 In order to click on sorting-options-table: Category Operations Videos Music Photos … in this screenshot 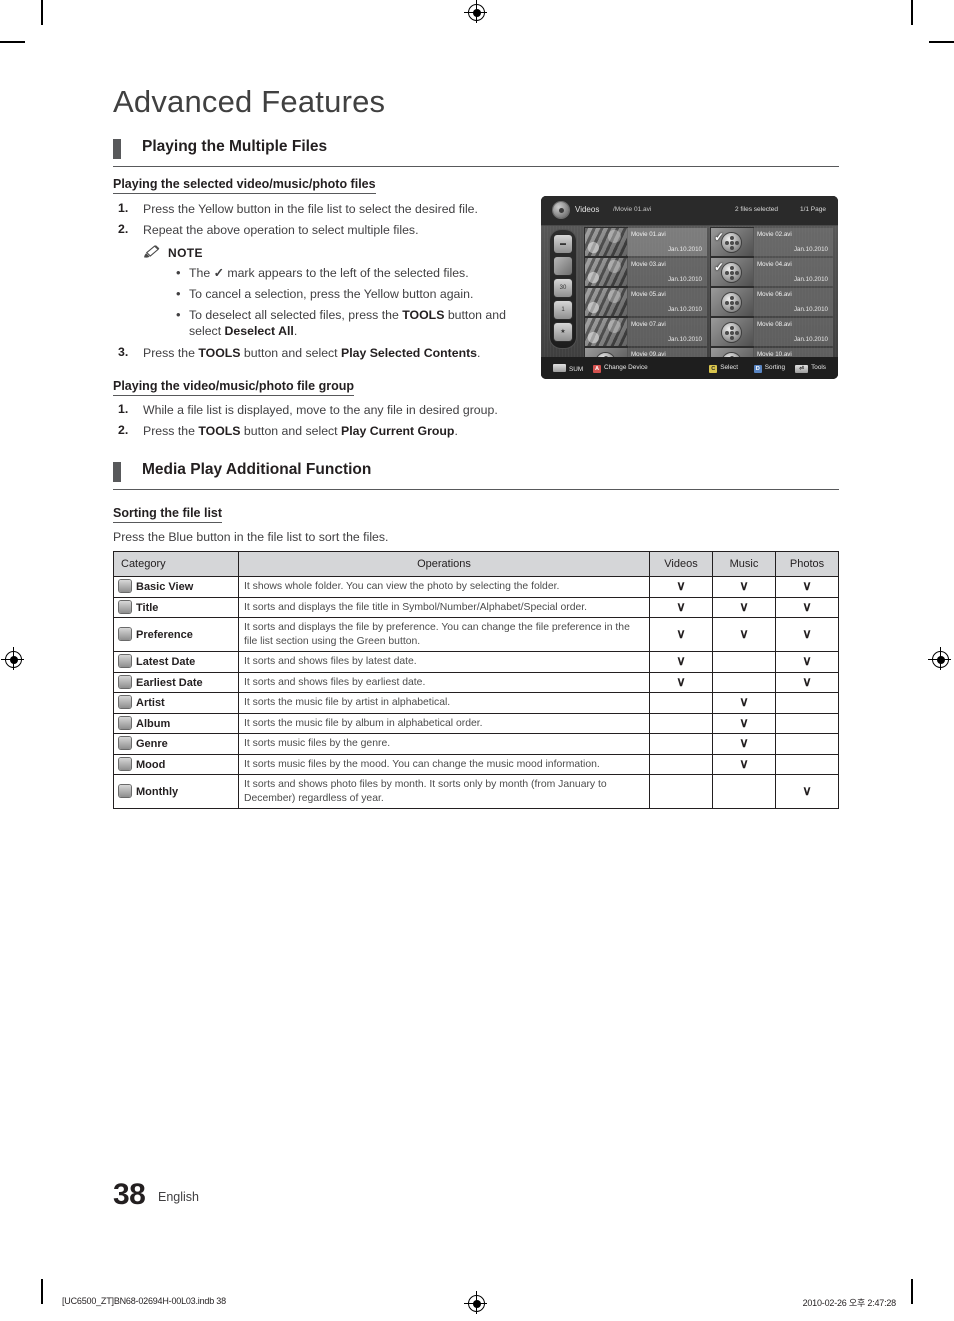, I will do `click(476, 680)`.